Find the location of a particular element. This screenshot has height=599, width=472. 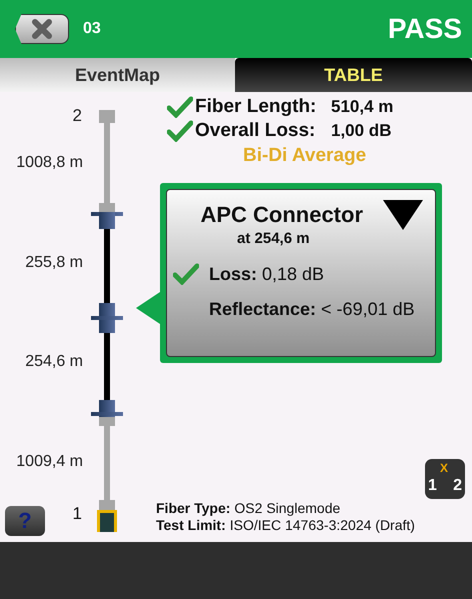

loss-value: 0,18 dB is located at coordinates (293, 274).